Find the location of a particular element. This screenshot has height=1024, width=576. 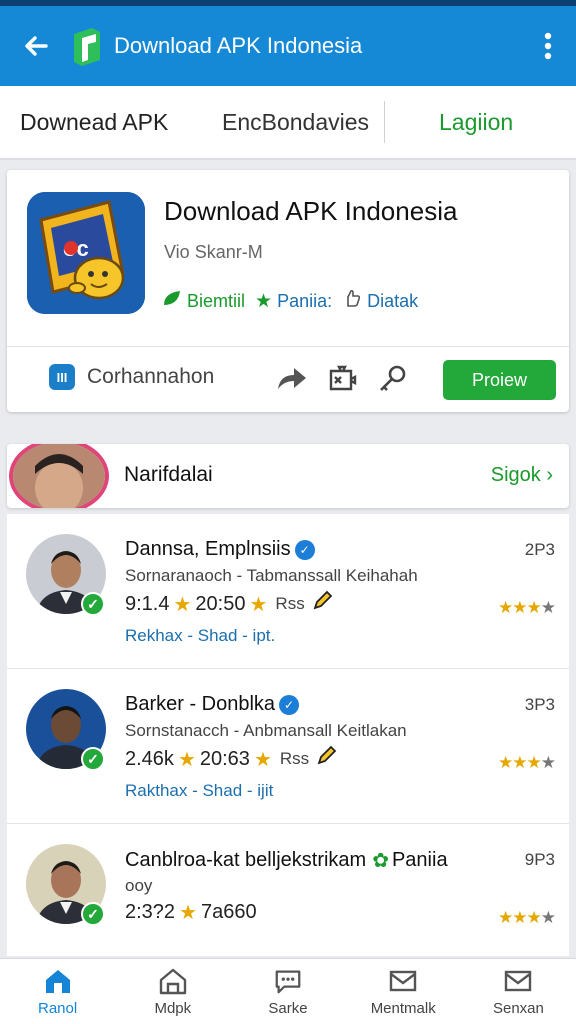

app-stats: Biemtiil ★ Paniia: Diatak is located at coordinates (295, 301).